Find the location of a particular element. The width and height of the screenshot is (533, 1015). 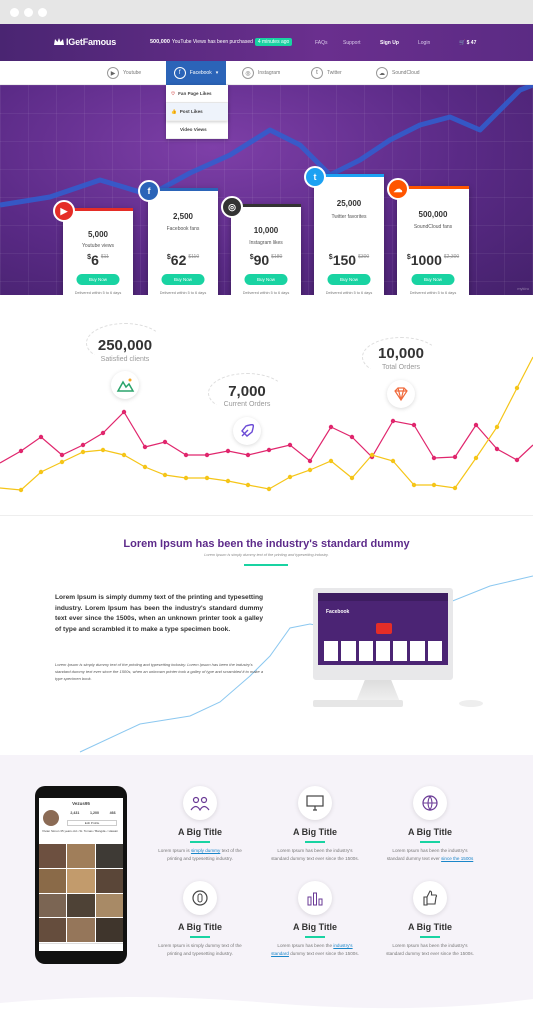

price-value: 90 is located at coordinates (261, 260).